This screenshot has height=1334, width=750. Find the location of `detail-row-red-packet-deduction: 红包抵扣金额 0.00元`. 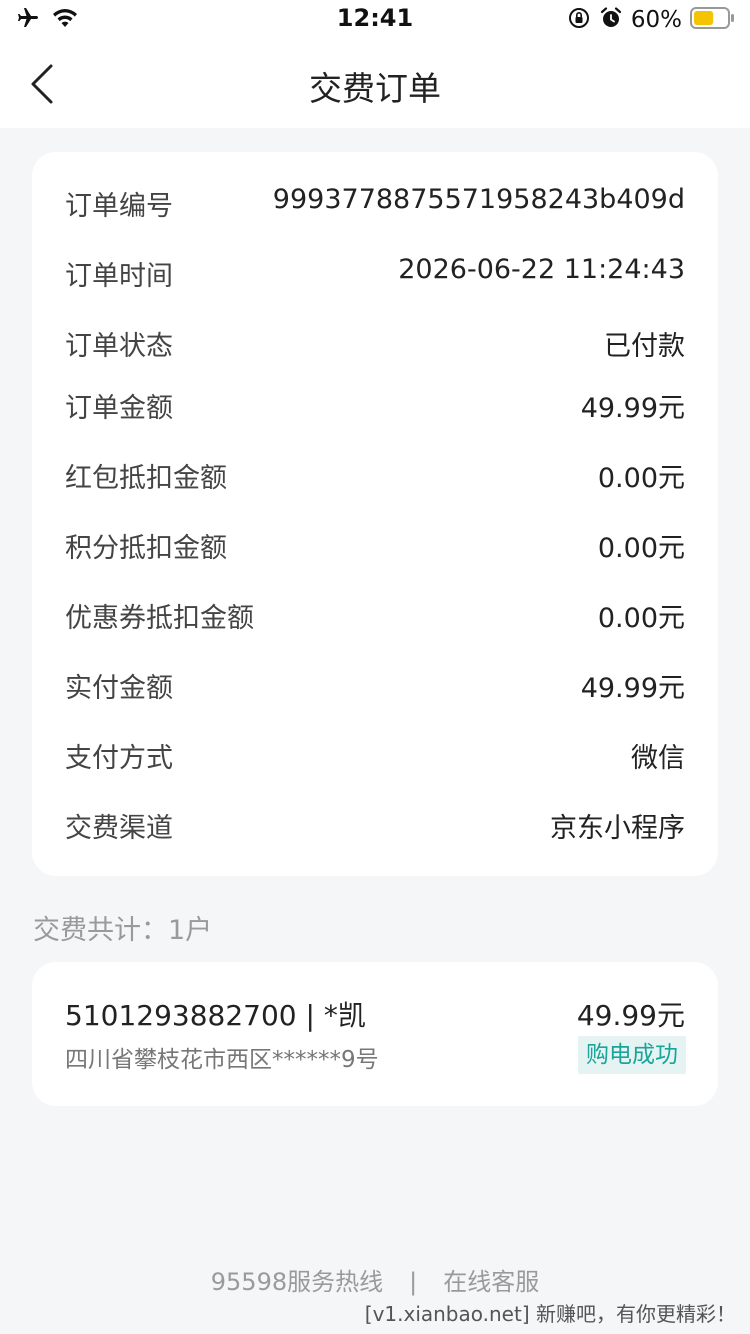

detail-row-red-packet-deduction: 红包抵扣金额 0.00元 is located at coordinates (375, 476).